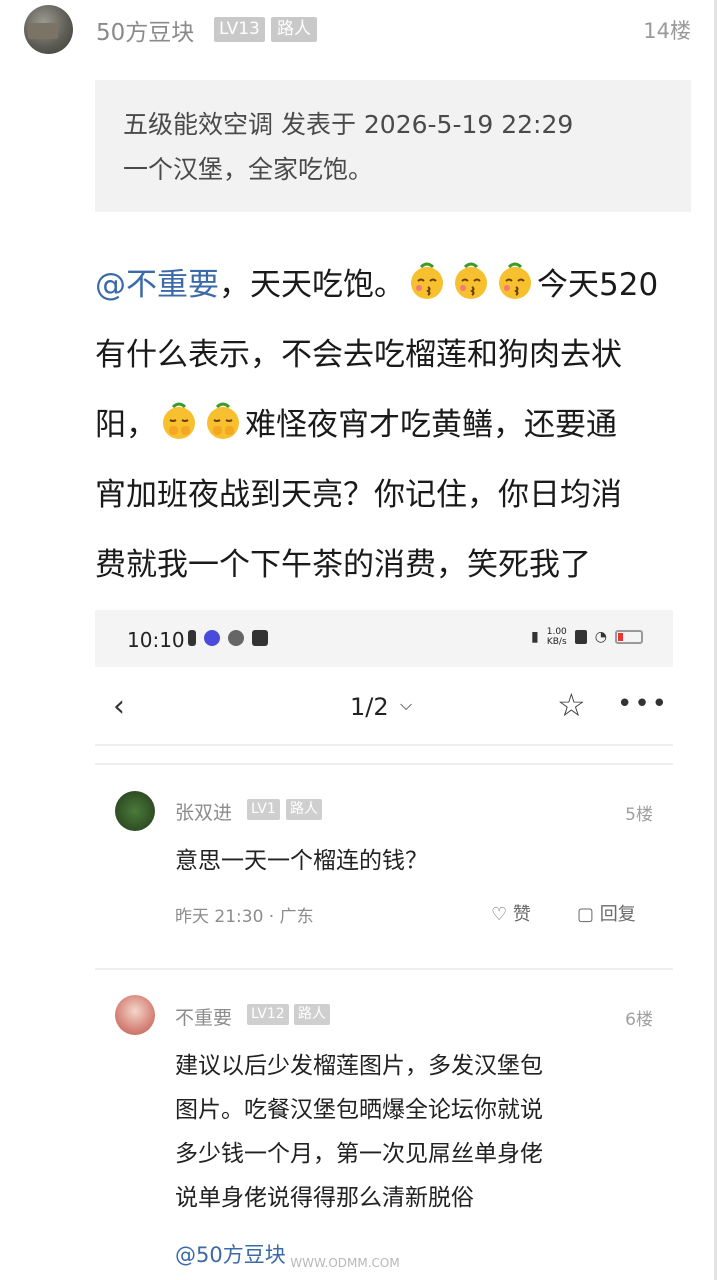 The image size is (717, 1280). I want to click on like-button: ♡ 赞, so click(511, 913).